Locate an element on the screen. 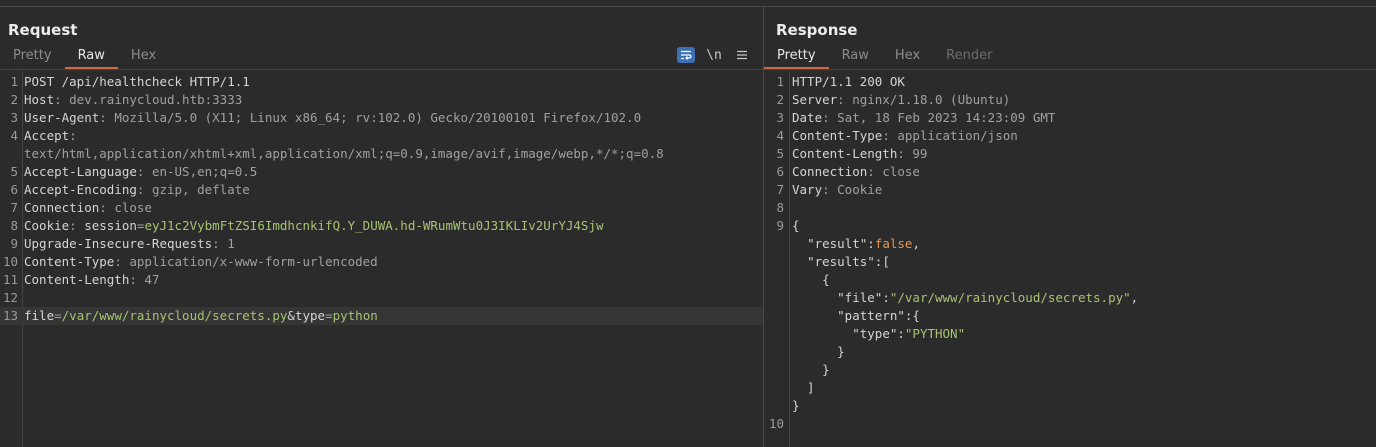  request-tab-raw: Raw is located at coordinates (91, 58).